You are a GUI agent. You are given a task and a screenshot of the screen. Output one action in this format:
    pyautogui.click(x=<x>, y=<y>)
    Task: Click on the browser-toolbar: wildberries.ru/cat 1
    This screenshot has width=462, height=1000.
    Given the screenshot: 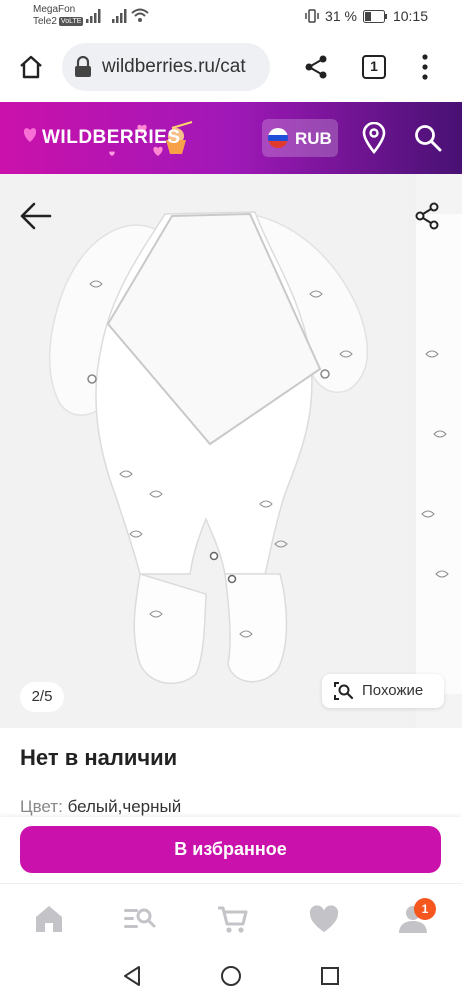 What is the action you would take?
    pyautogui.click(x=231, y=68)
    